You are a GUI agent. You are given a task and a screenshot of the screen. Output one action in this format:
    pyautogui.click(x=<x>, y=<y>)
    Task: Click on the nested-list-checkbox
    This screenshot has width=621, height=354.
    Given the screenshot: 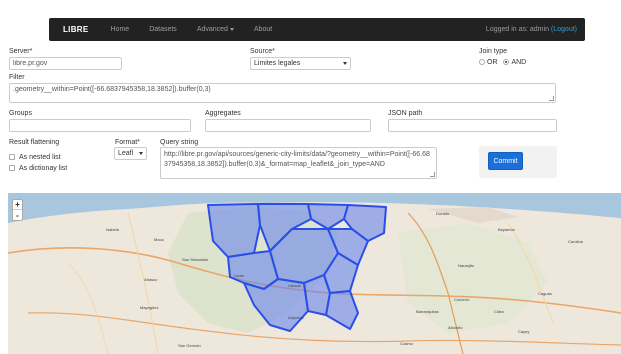 What is the action you would take?
    pyautogui.click(x=12, y=157)
    